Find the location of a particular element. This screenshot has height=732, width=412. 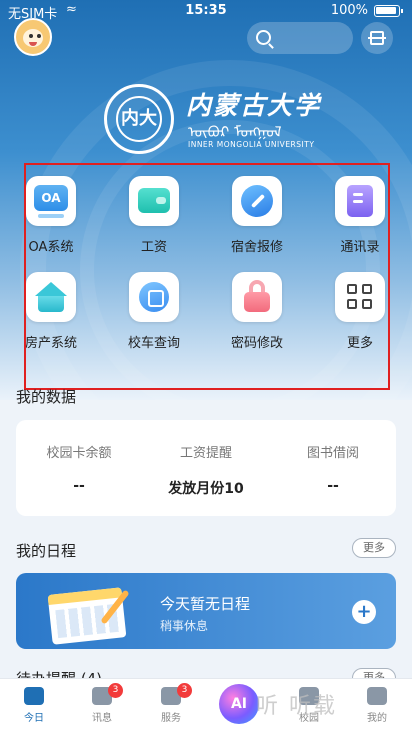

tab-today: 今日 is located at coordinates (34, 705).